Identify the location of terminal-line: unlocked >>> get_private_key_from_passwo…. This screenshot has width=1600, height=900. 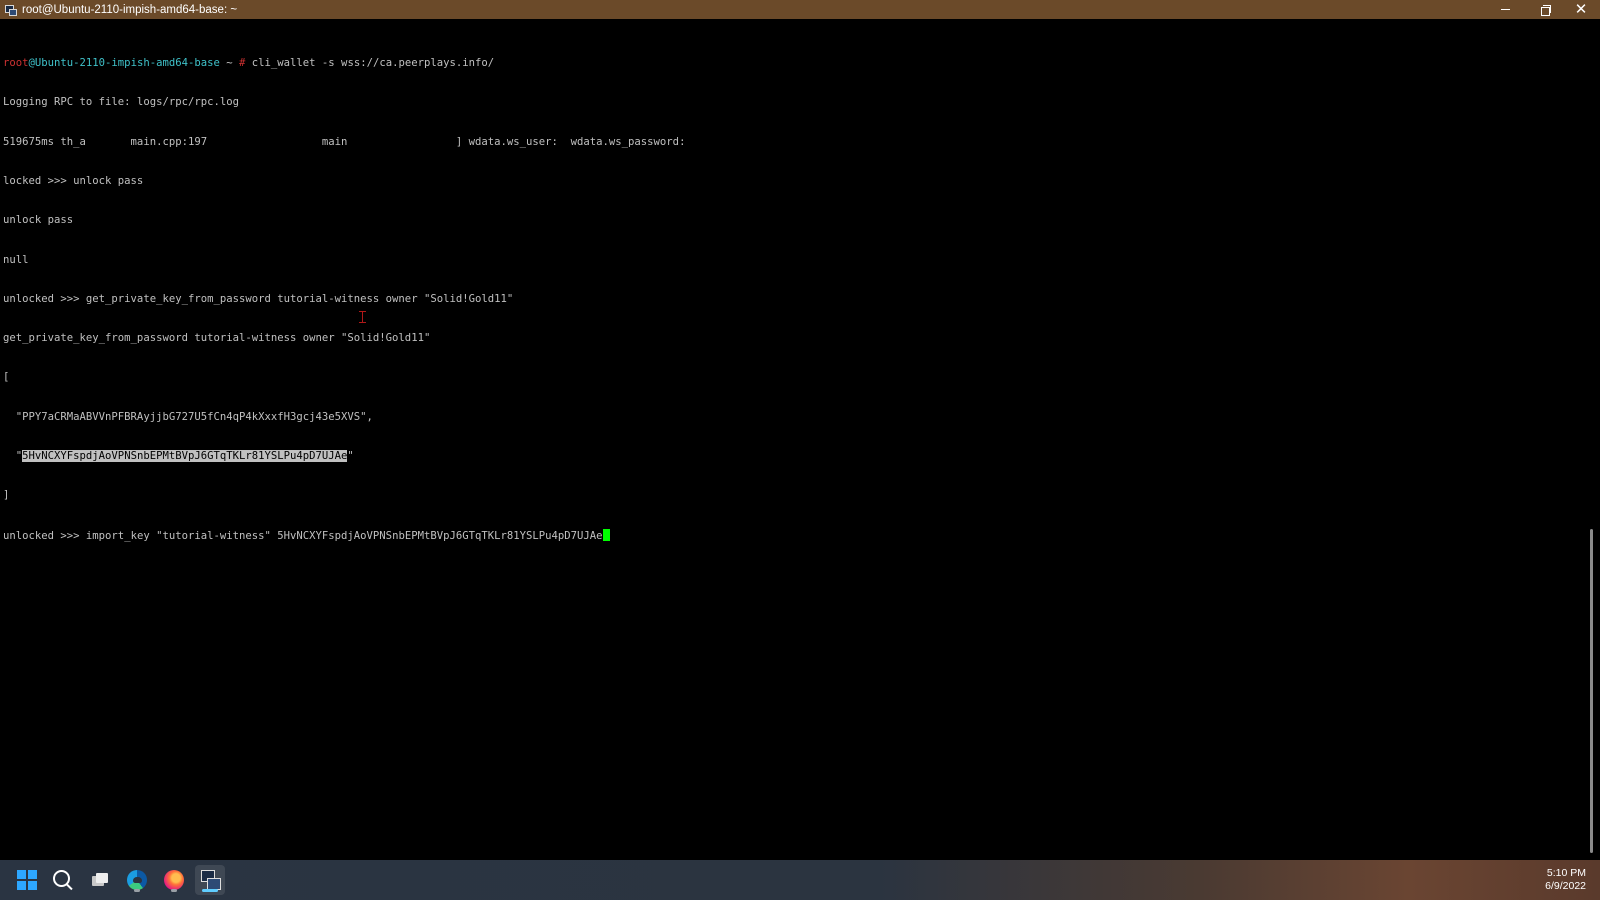
(258, 298).